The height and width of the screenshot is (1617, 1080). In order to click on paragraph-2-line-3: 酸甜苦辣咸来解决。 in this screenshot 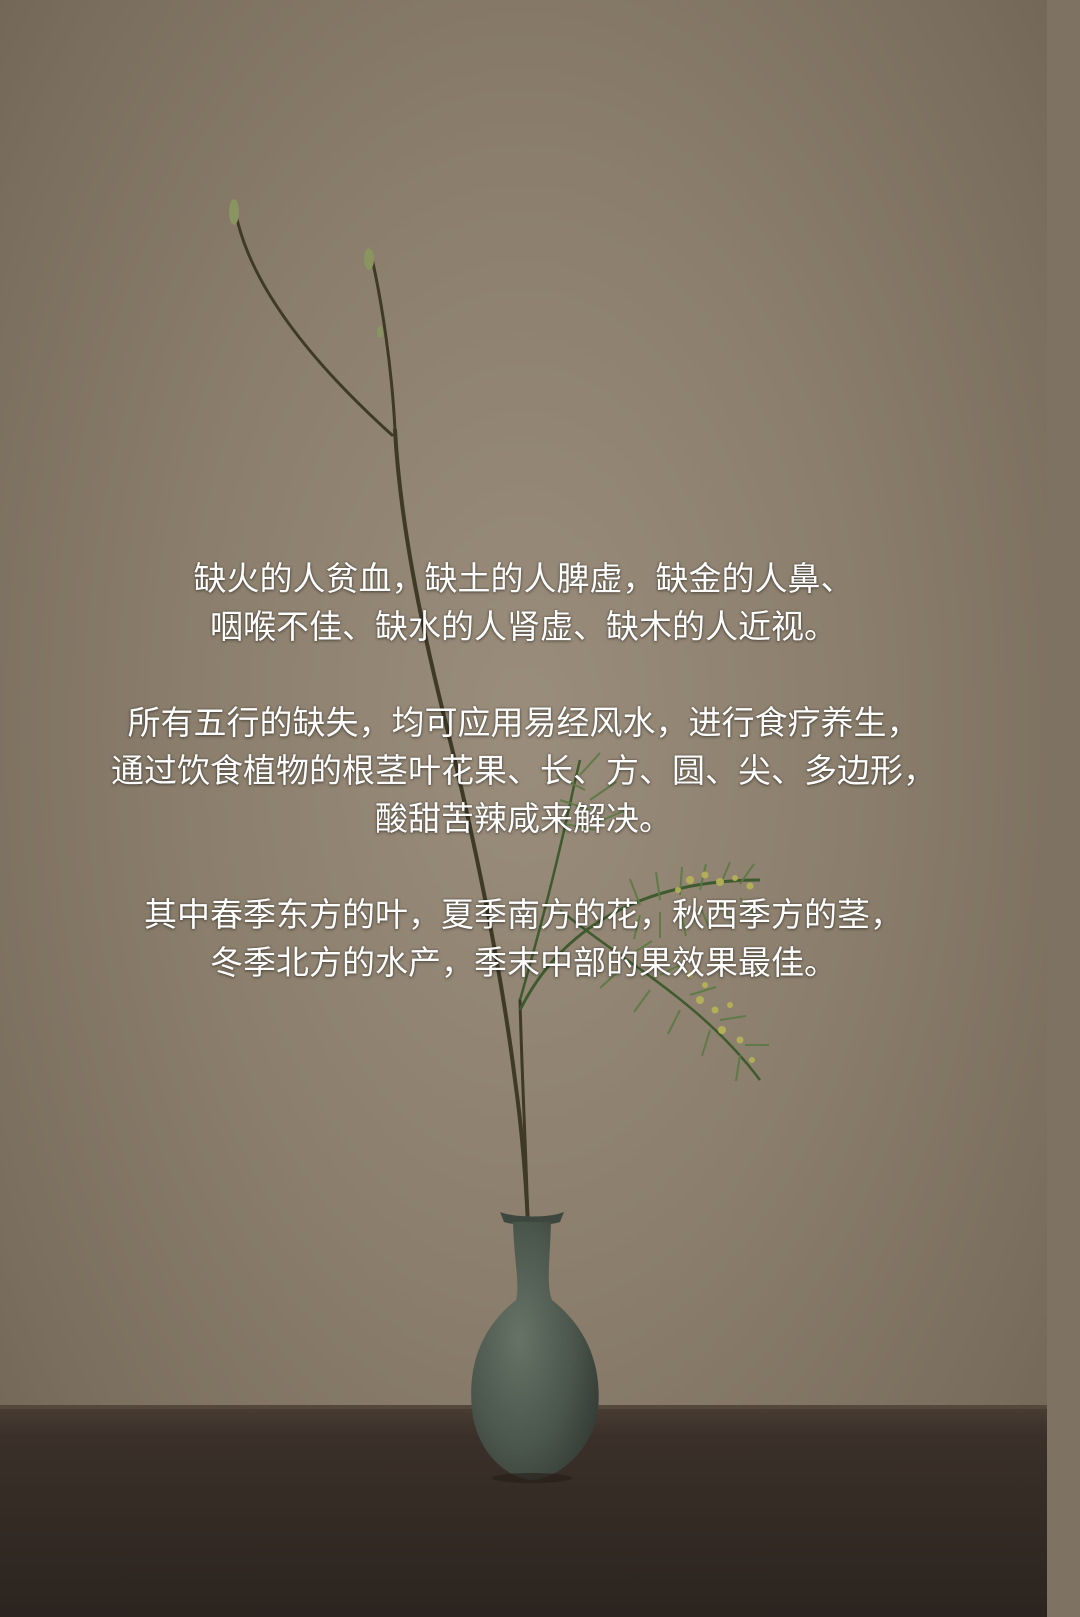, I will do `click(523, 818)`.